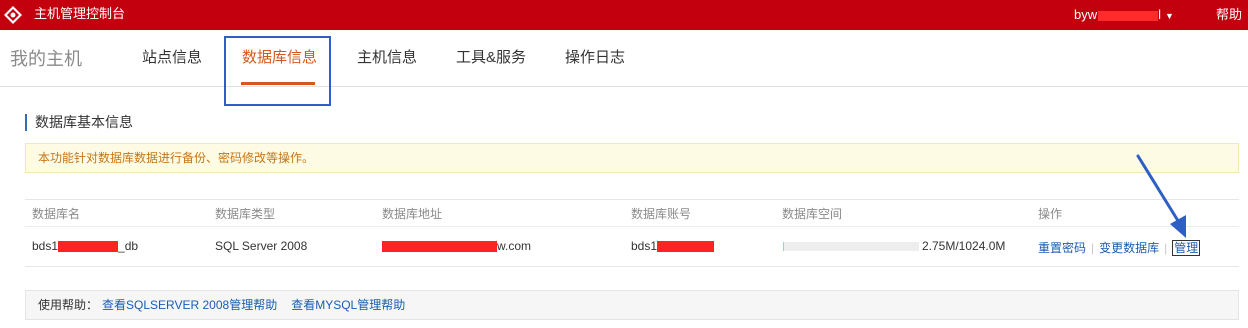  Describe the element at coordinates (128, 246) in the screenshot. I see `db-name-suffix: _db` at that location.